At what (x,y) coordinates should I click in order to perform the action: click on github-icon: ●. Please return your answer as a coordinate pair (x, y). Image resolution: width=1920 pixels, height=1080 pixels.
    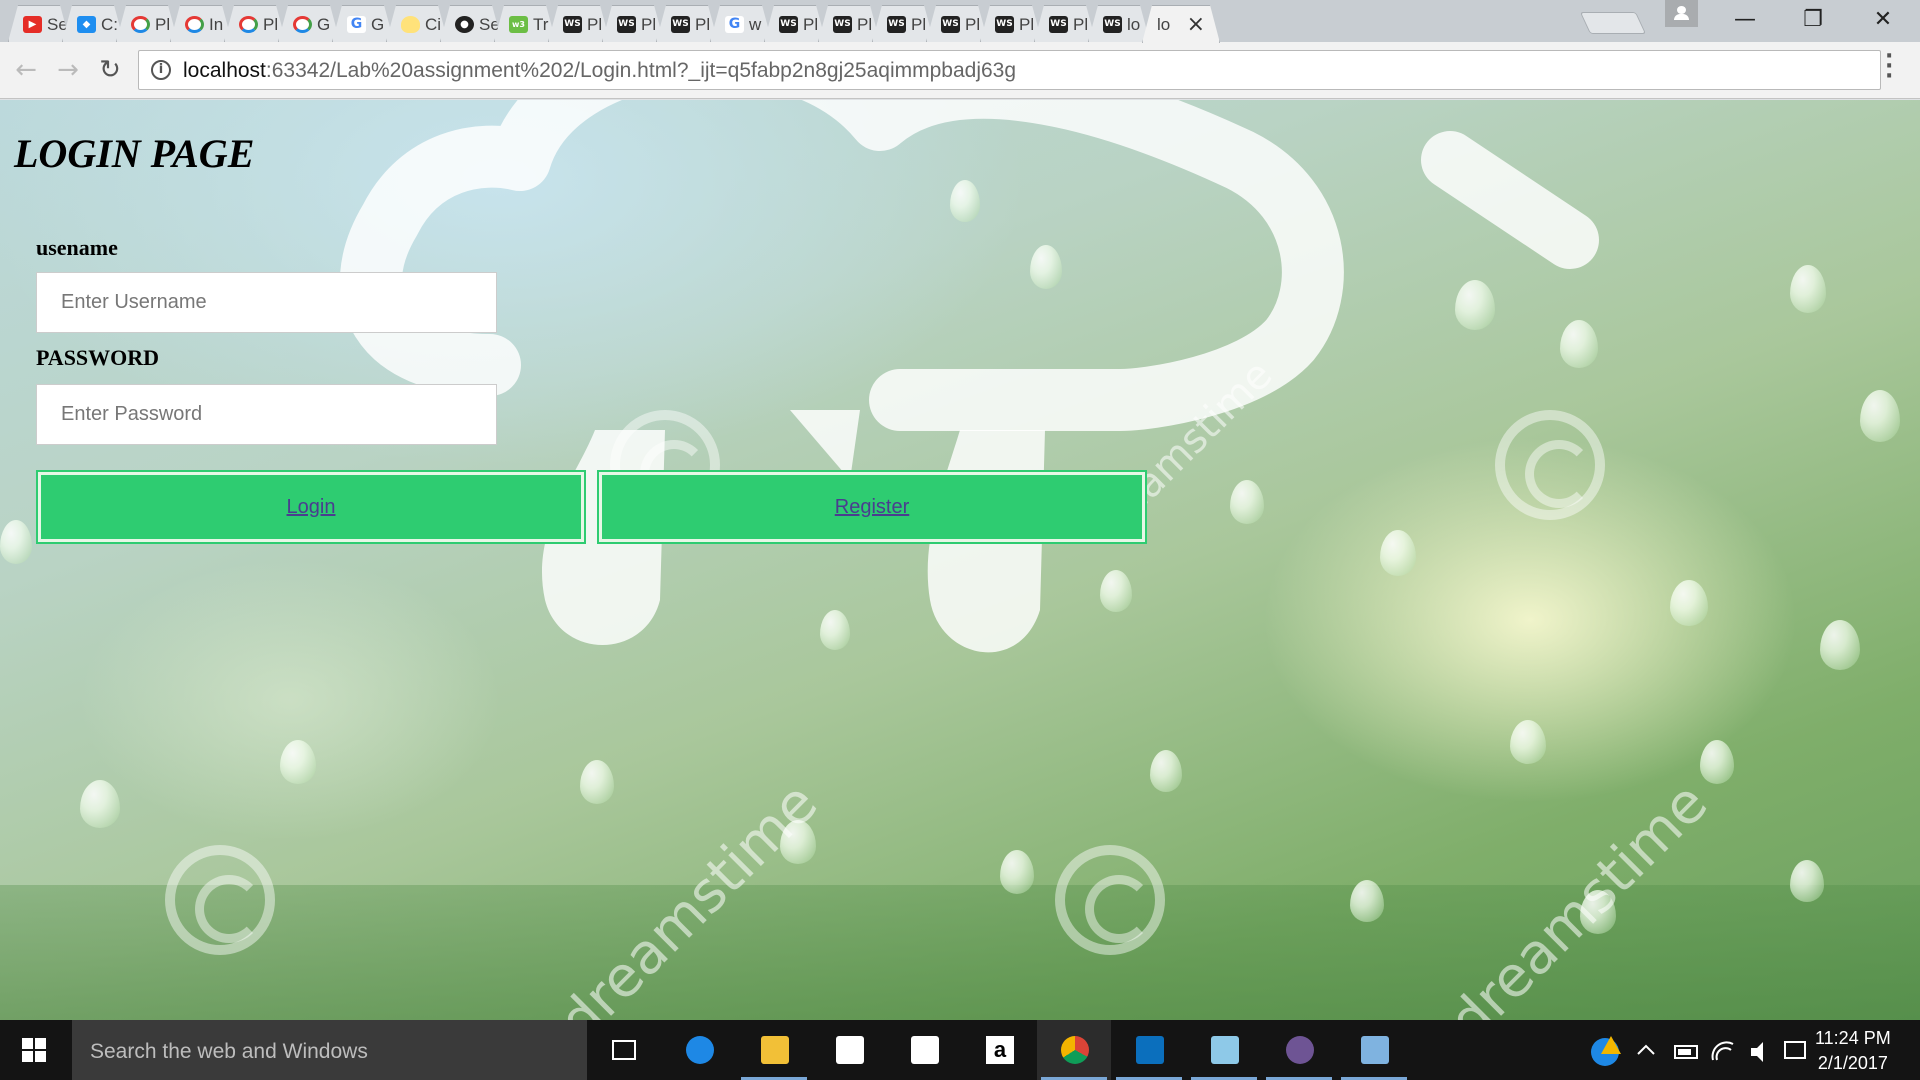
    Looking at the image, I should click on (464, 24).